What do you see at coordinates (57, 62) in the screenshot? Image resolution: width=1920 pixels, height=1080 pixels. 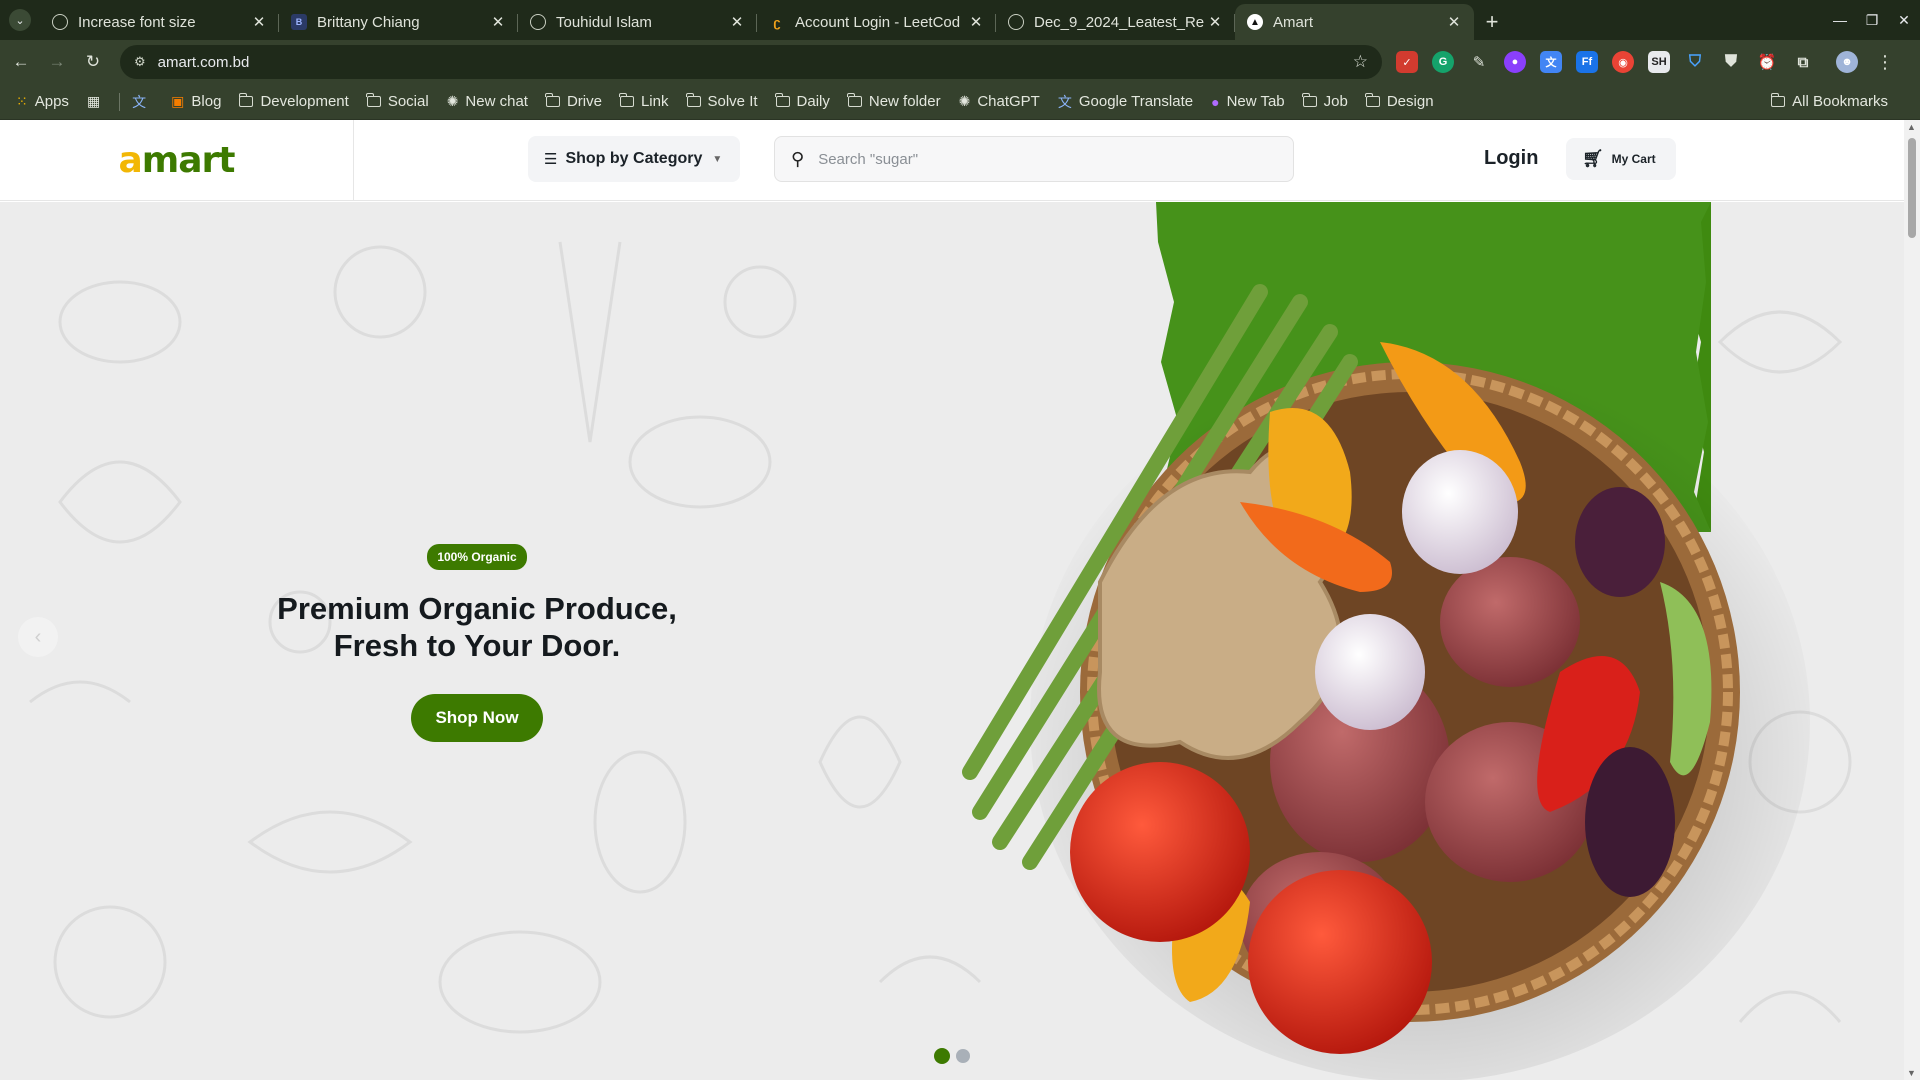 I see `forward-arrow-icon: →` at bounding box center [57, 62].